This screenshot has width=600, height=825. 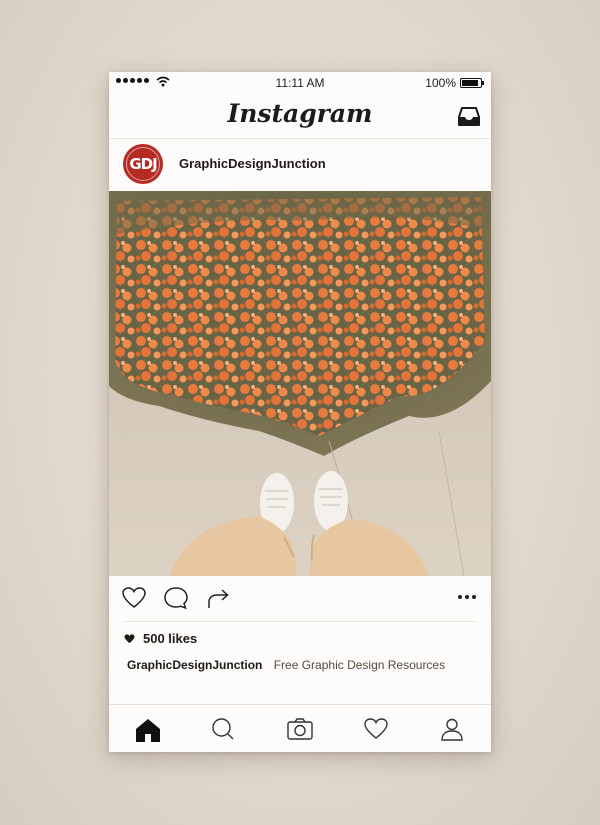 I want to click on more-options-icon, so click(x=467, y=597).